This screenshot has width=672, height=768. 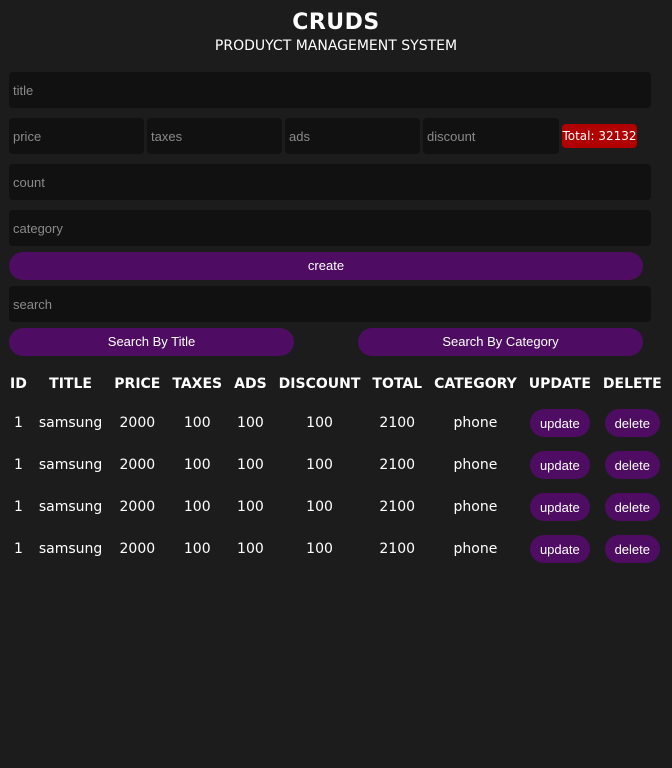 I want to click on column-header-delete: DELETE, so click(x=632, y=384).